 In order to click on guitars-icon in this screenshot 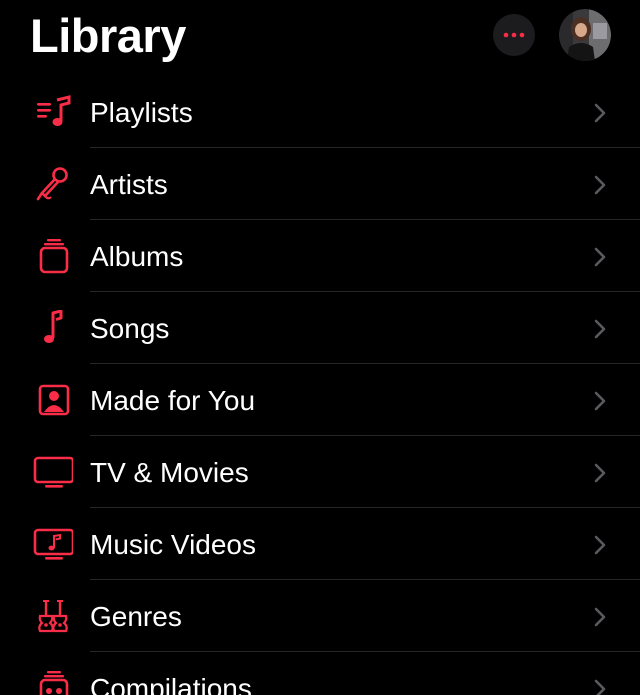, I will do `click(53, 616)`.